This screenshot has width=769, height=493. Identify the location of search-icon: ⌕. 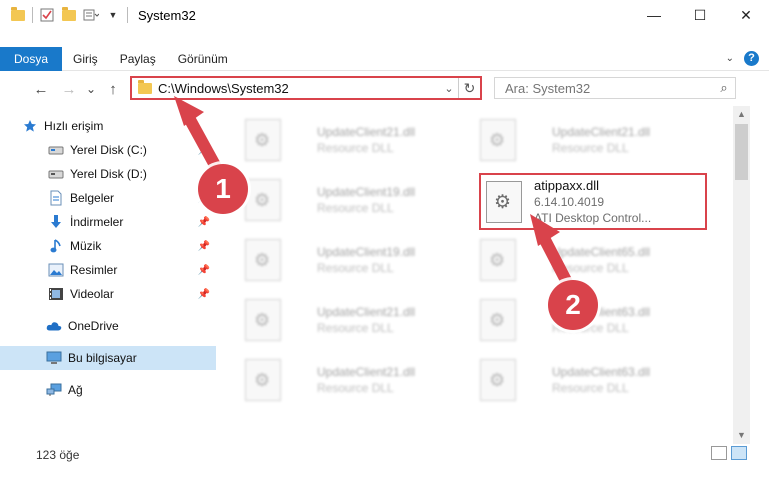
(724, 88).